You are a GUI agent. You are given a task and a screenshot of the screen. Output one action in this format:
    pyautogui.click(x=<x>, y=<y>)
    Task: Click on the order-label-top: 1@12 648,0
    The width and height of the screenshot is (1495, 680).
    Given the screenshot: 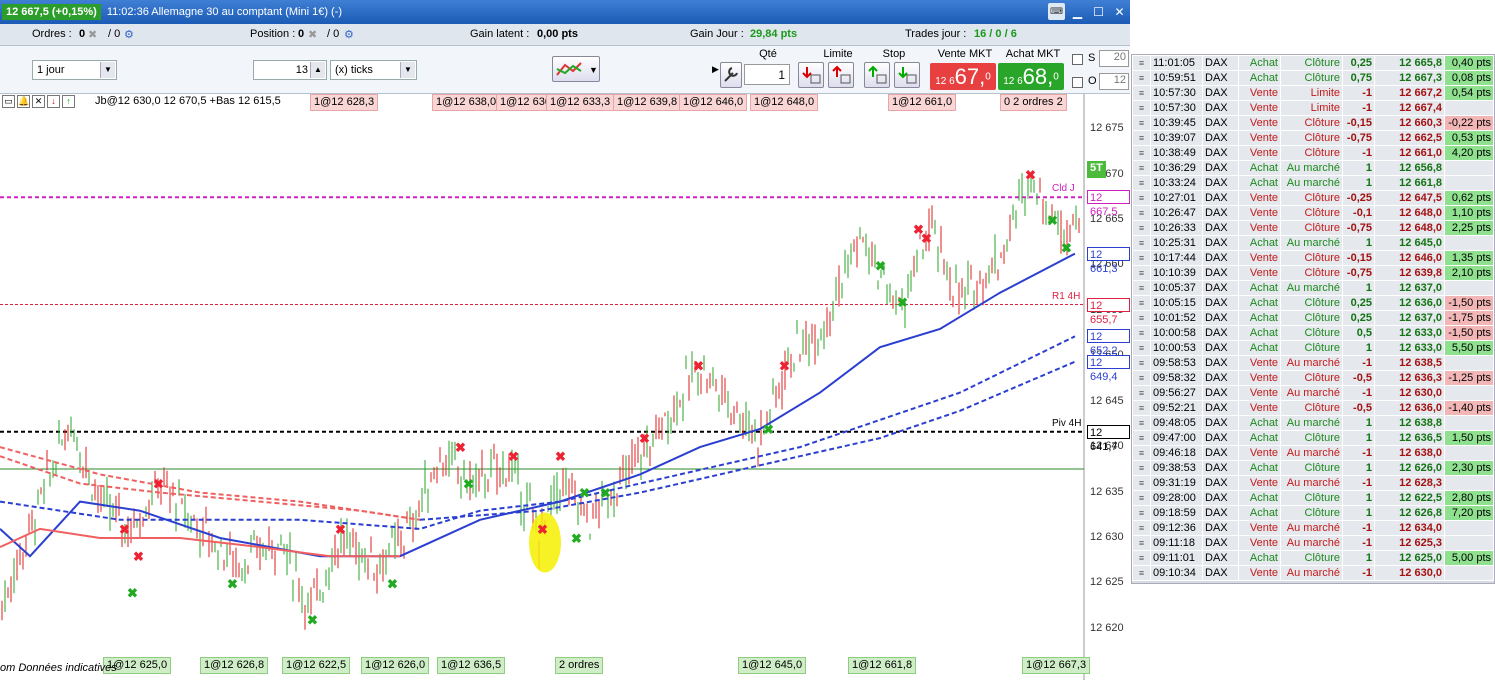 What is the action you would take?
    pyautogui.click(x=784, y=102)
    